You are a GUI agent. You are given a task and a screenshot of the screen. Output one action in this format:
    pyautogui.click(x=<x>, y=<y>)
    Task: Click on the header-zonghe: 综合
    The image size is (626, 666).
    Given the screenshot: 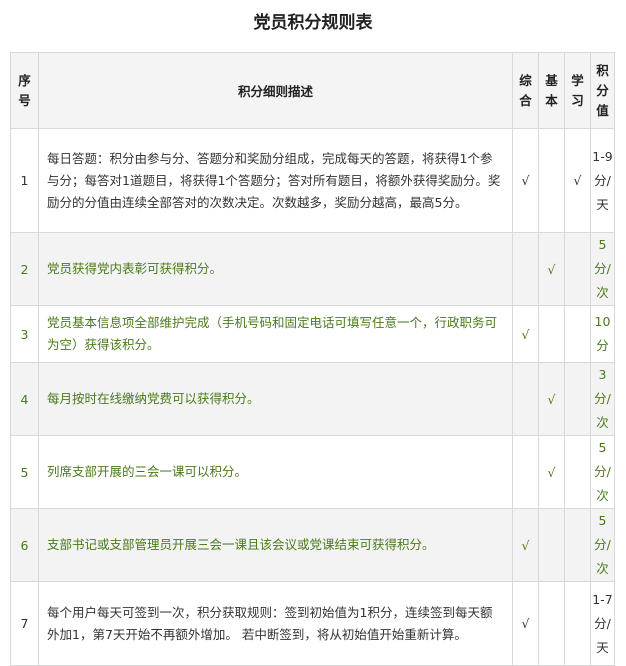 What is the action you would take?
    pyautogui.click(x=525, y=90)
    